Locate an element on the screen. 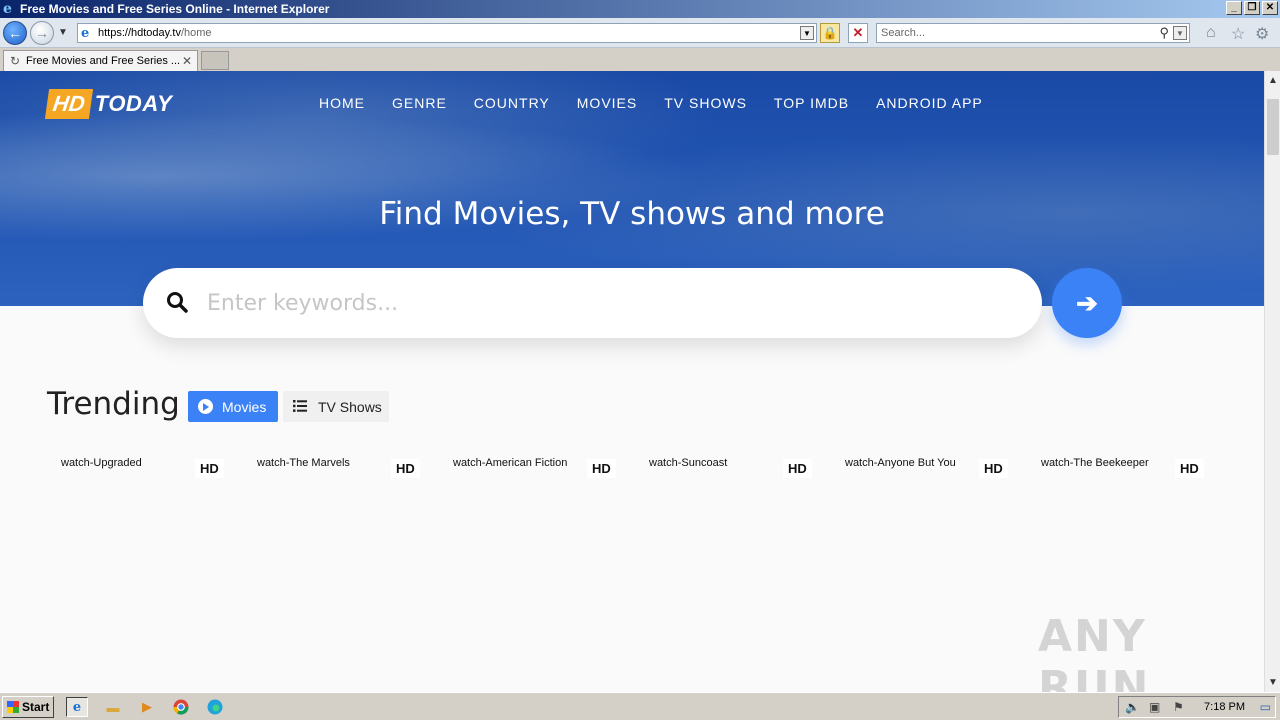  site-search-box is located at coordinates (592, 303).